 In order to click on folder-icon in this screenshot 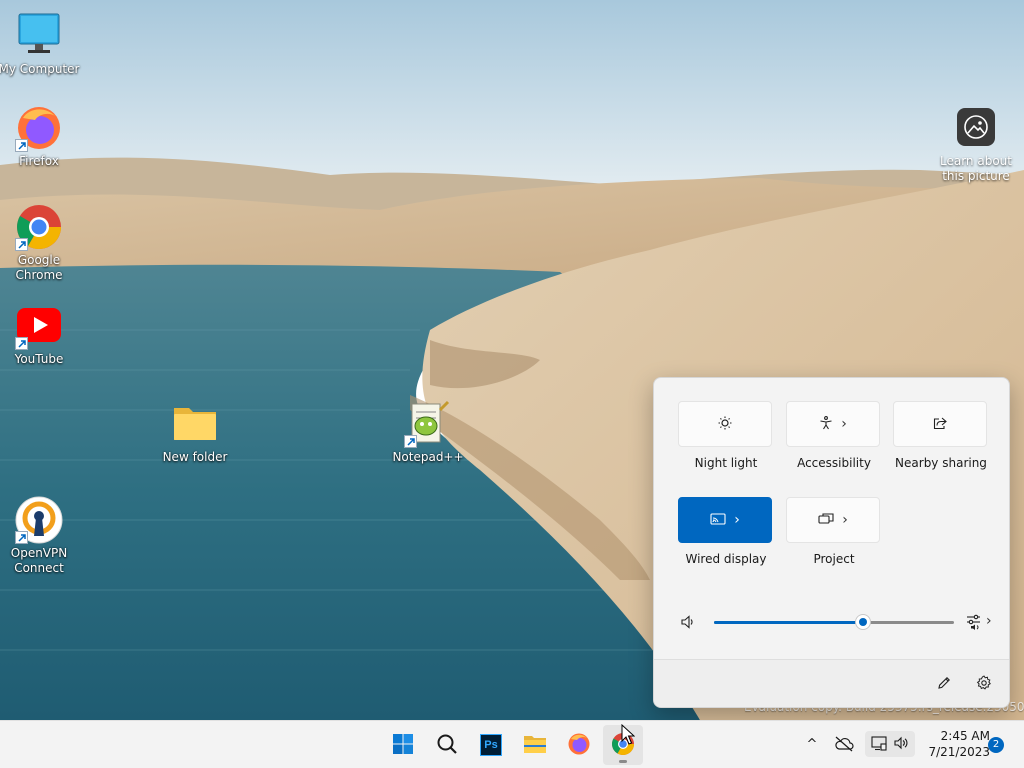, I will do `click(195, 424)`.